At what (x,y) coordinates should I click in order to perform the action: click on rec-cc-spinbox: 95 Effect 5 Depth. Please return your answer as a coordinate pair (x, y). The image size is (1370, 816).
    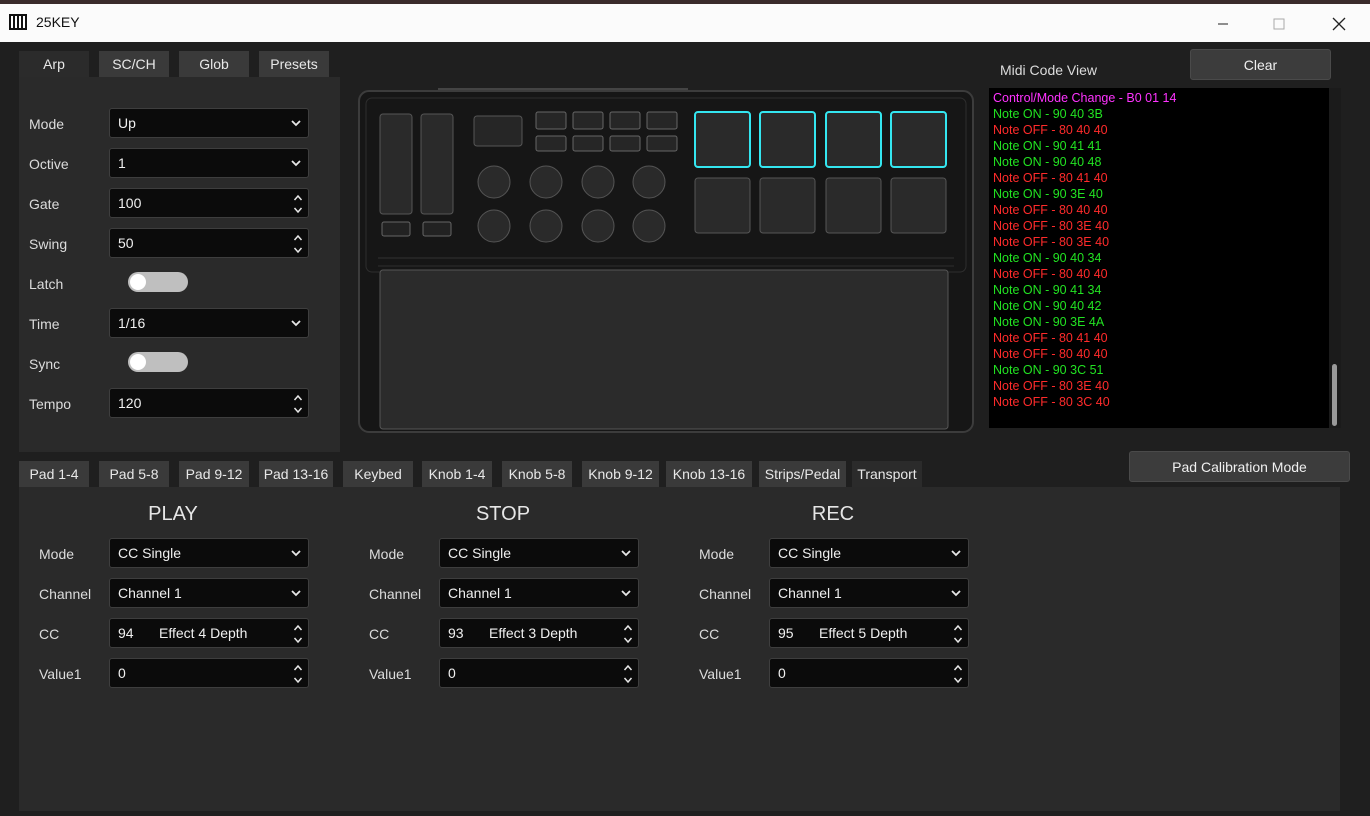
    Looking at the image, I should click on (869, 633).